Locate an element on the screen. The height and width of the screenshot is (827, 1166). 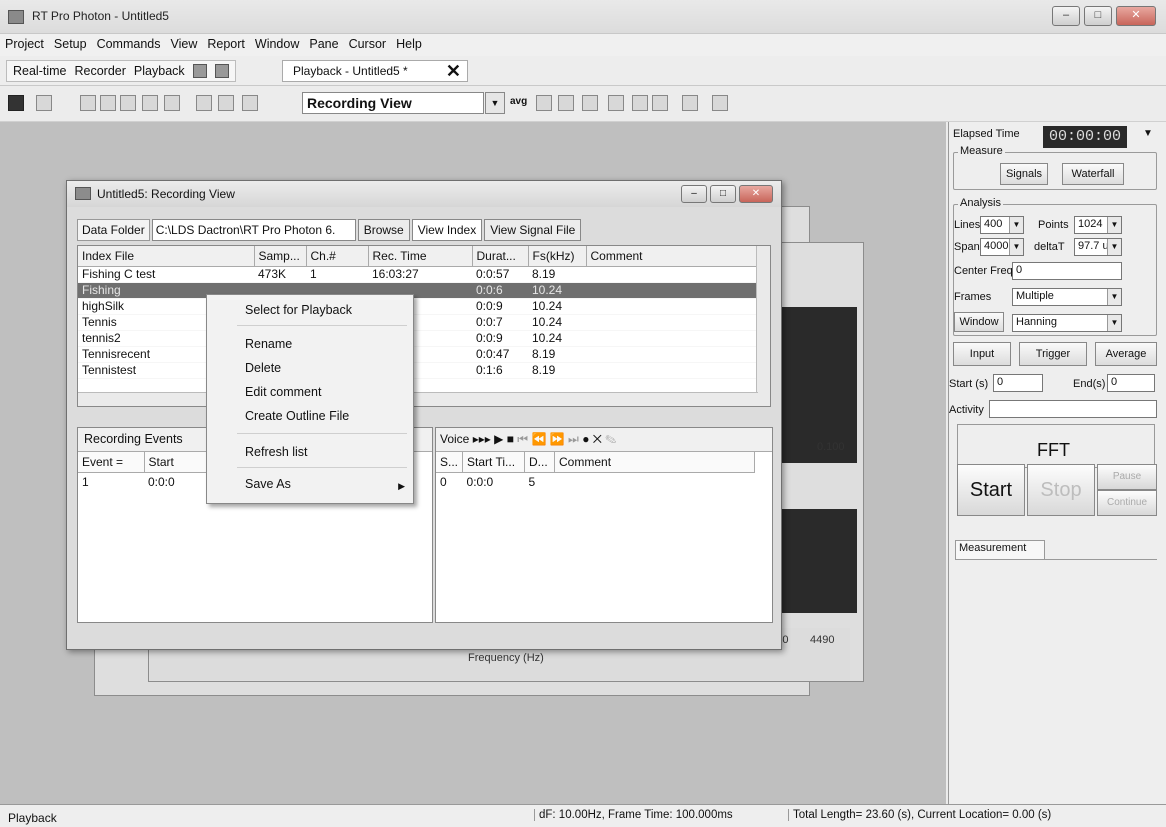
close-button: ✕ is located at coordinates (1136, 16).